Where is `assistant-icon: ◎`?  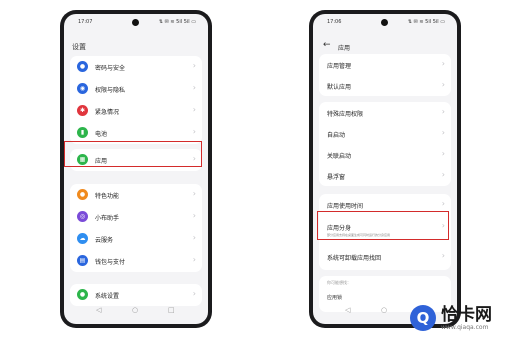
assistant-icon: ◎ is located at coordinates (82, 216).